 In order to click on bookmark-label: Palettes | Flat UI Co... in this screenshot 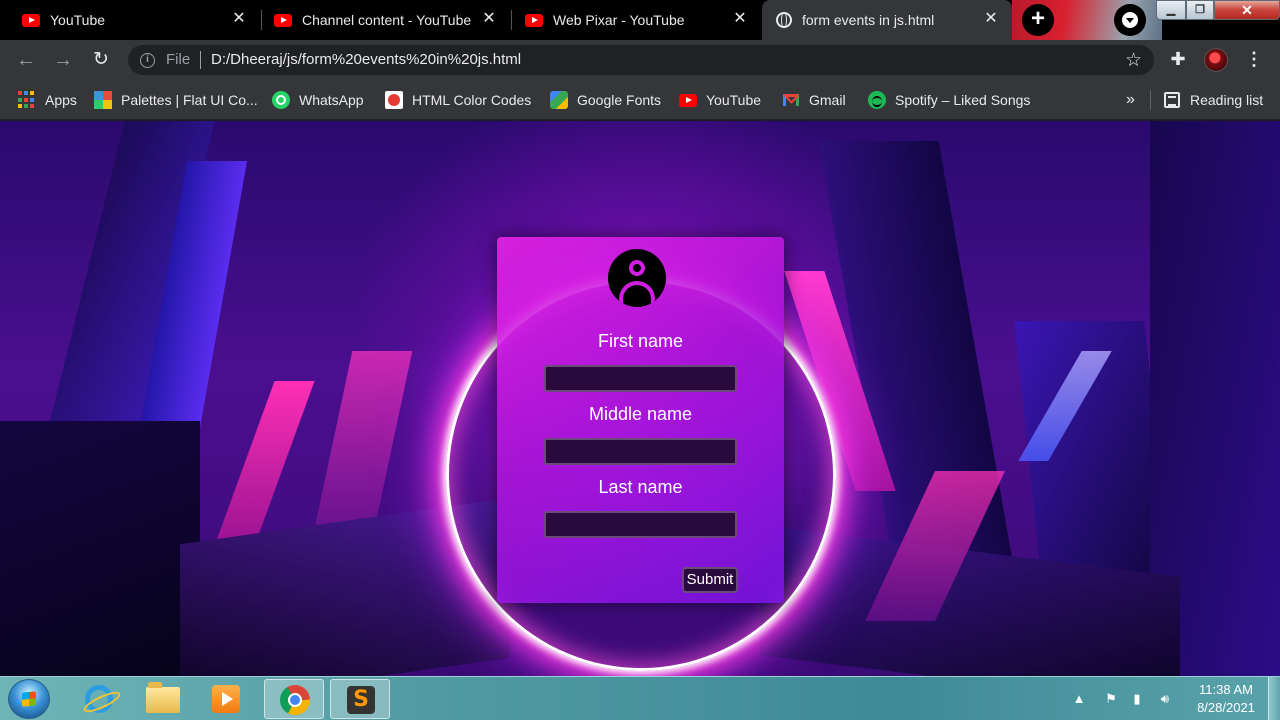, I will do `click(189, 100)`.